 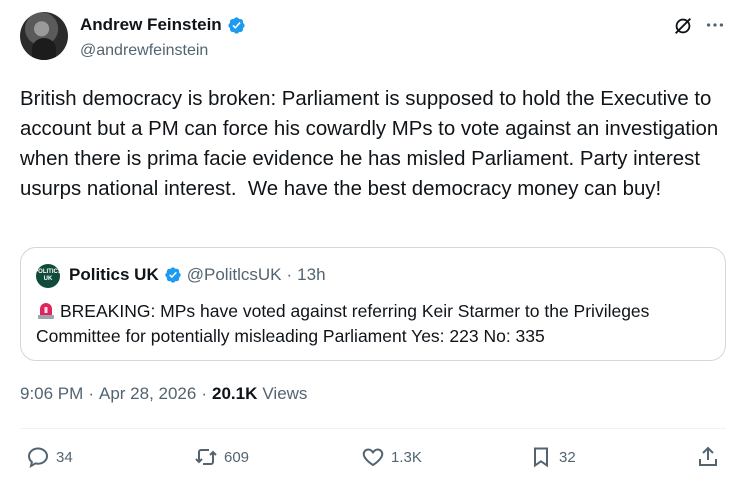 I want to click on bookmark-icon, so click(x=541, y=457).